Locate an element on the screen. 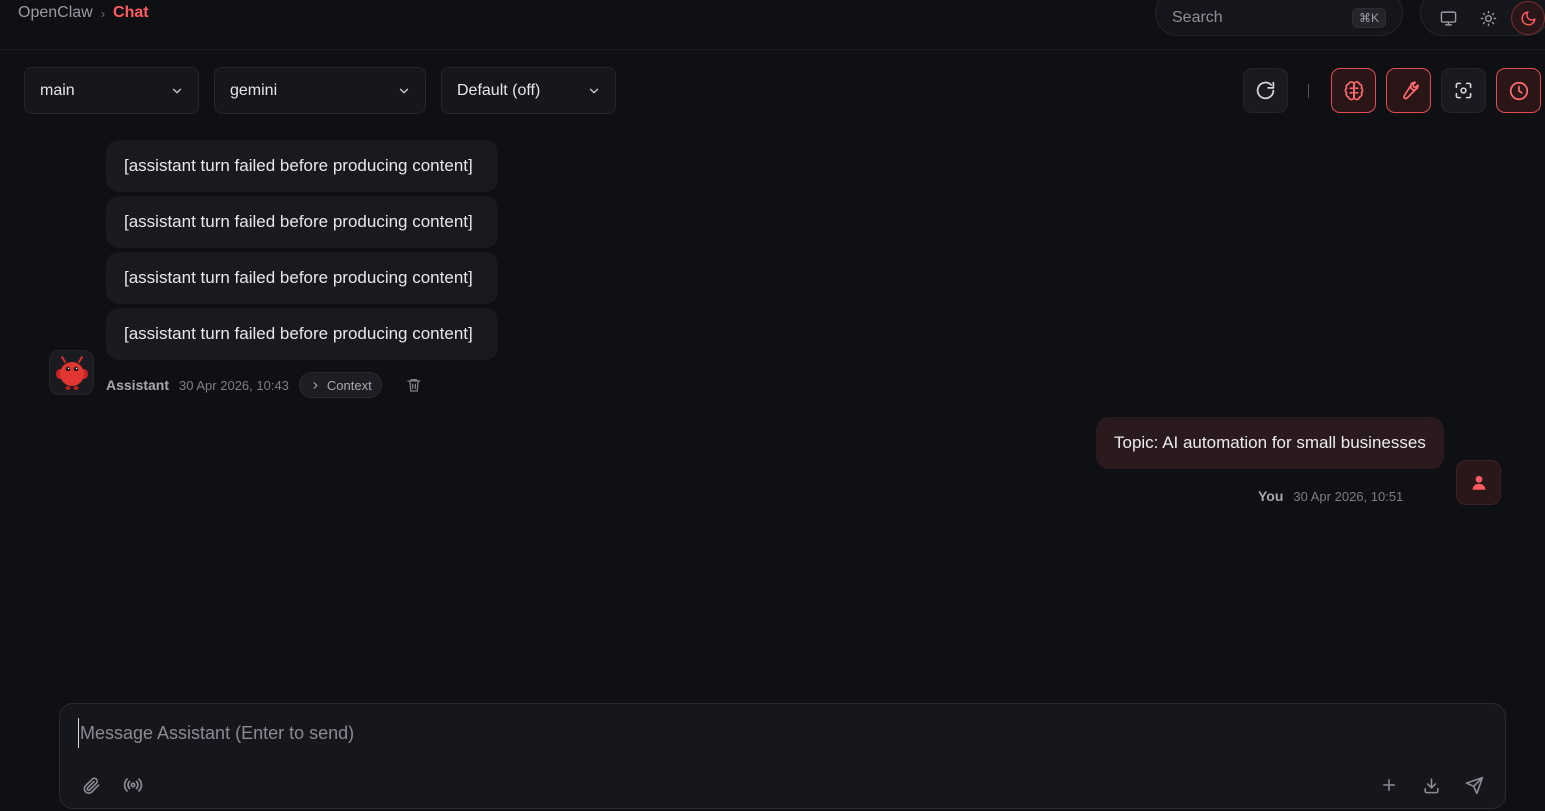 The image size is (1545, 811). breadcrumb: OpenClaw › Chat is located at coordinates (83, 13).